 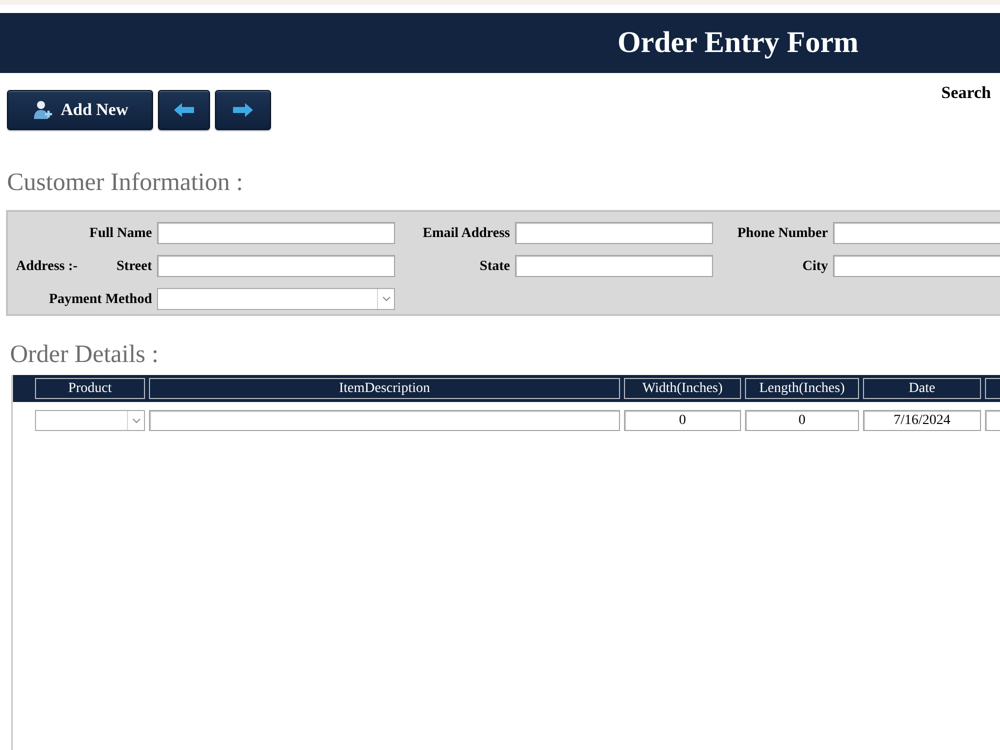 I want to click on column-header: ItemDescription, so click(x=384, y=388).